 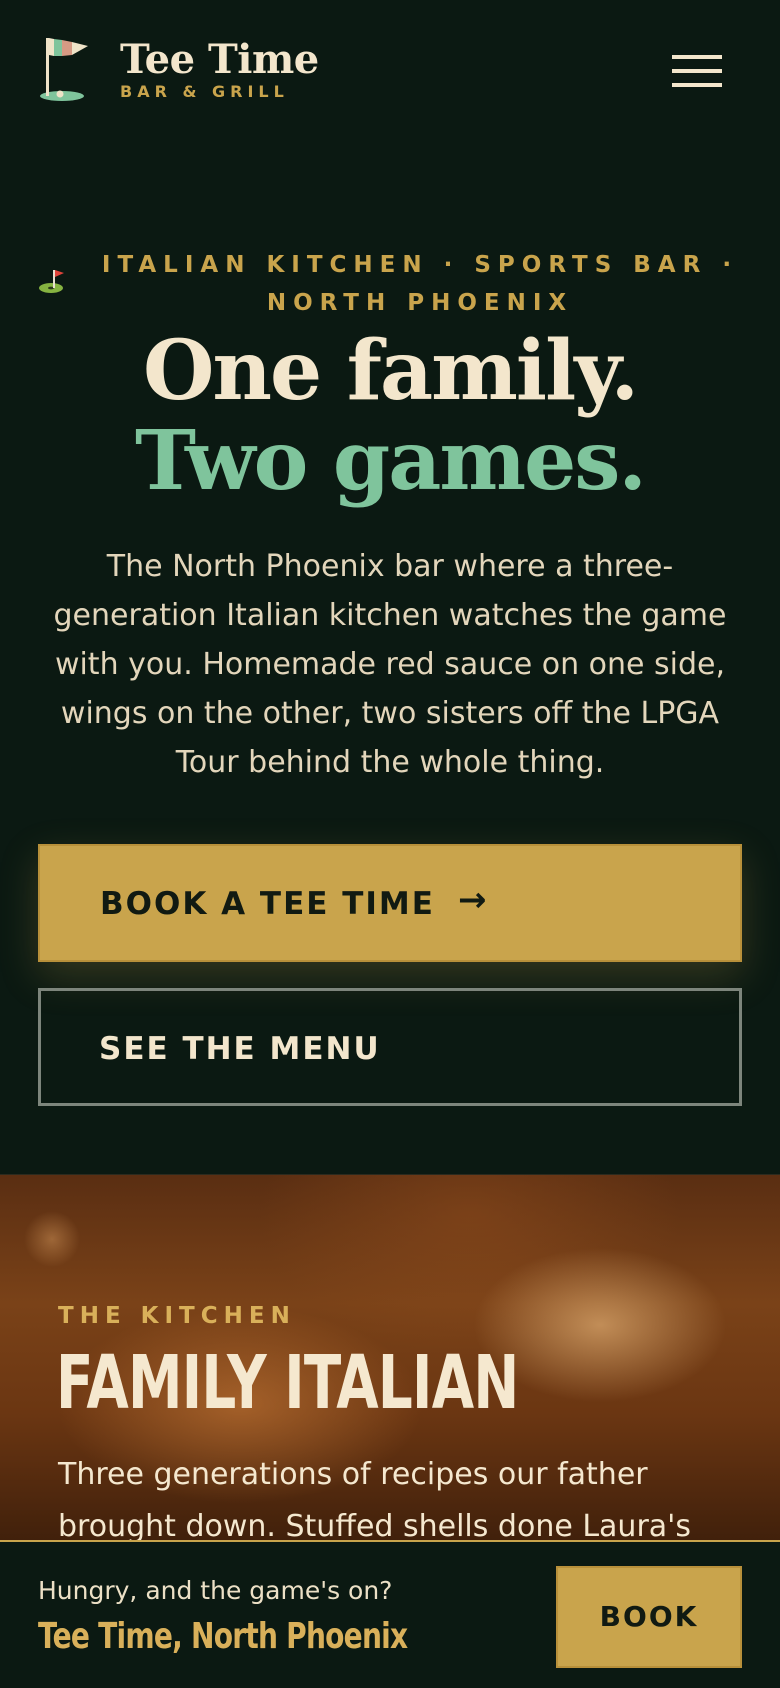 What do you see at coordinates (219, 59) in the screenshot?
I see `brand-name: Tee Time` at bounding box center [219, 59].